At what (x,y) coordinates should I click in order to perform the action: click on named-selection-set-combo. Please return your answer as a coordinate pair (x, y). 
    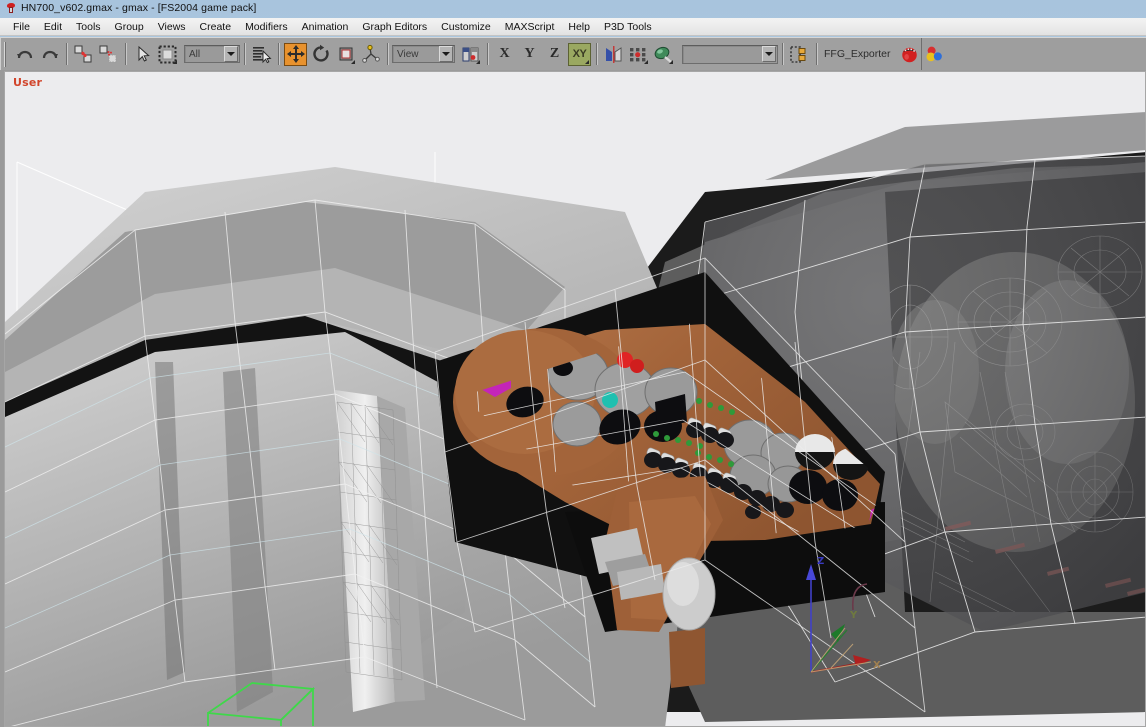
    Looking at the image, I should click on (730, 54).